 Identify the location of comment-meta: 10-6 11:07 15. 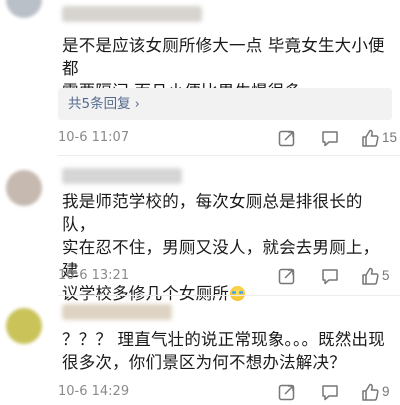
(227, 138).